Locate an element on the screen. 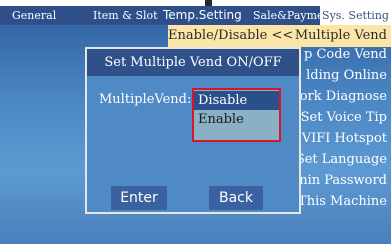 Image resolution: width=391 pixels, height=244 pixels. option-disable: Disable is located at coordinates (236, 100).